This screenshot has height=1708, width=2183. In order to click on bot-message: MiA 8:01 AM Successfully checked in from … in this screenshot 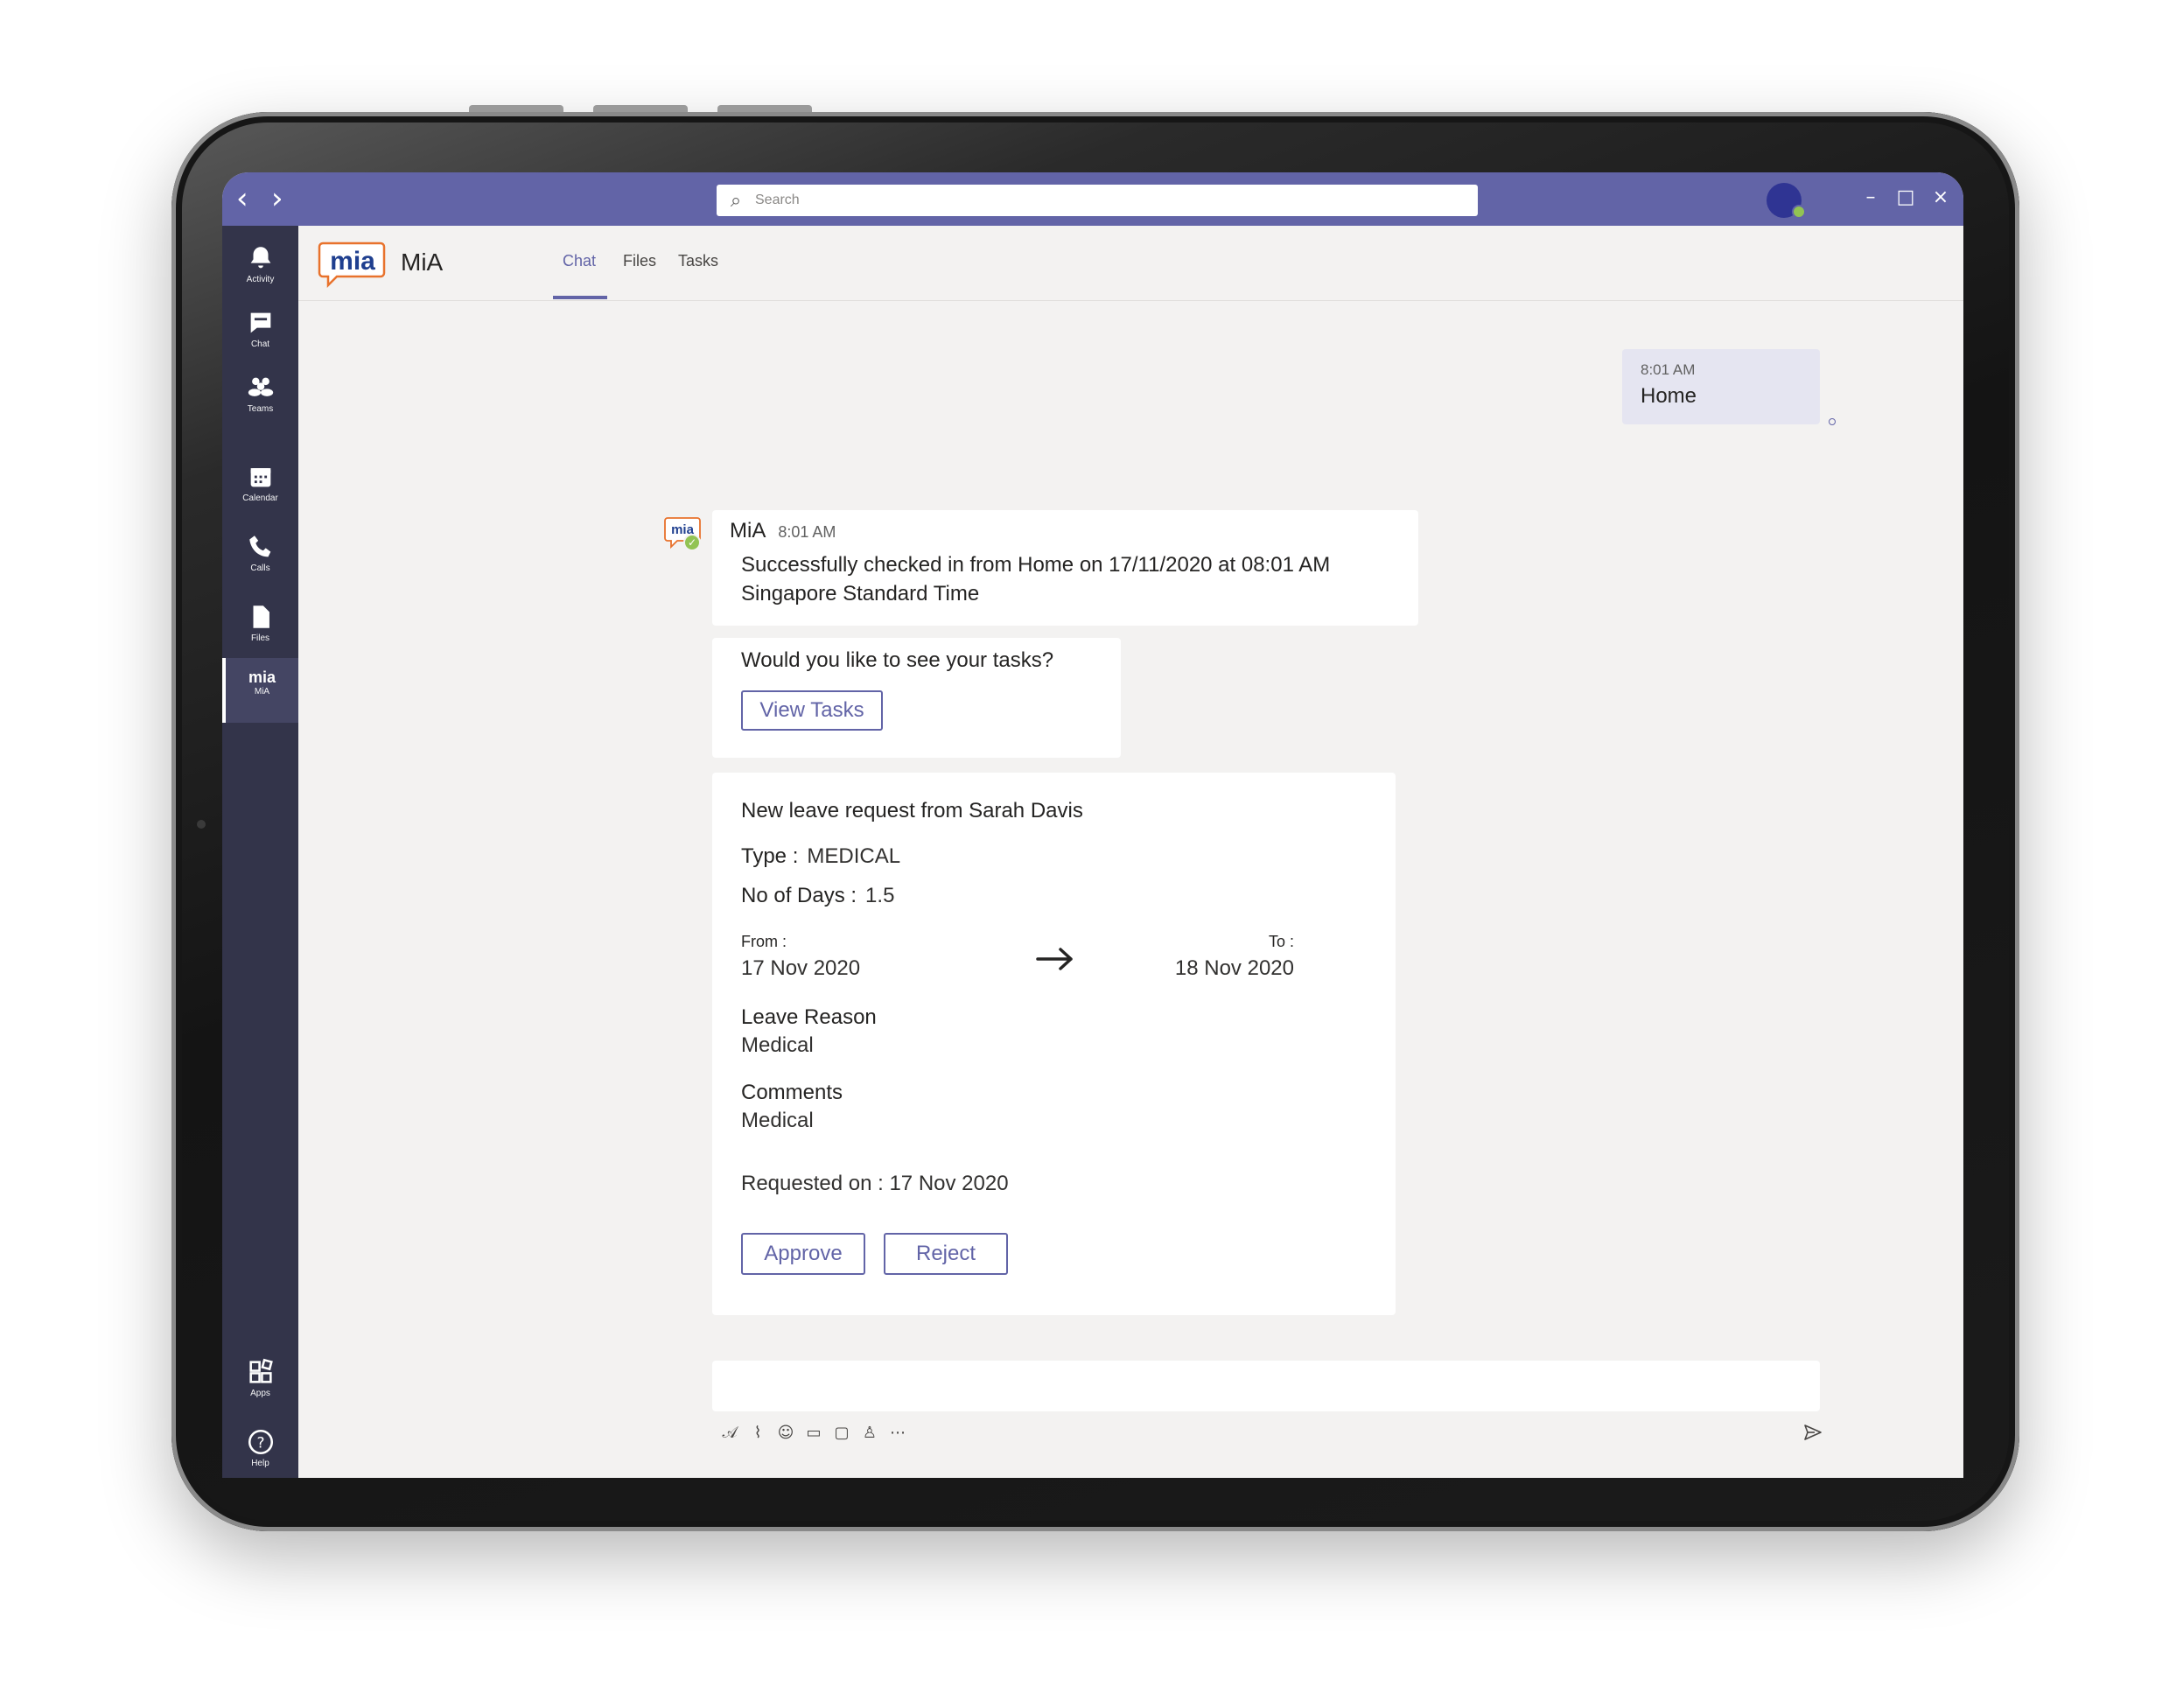, I will do `click(1065, 568)`.